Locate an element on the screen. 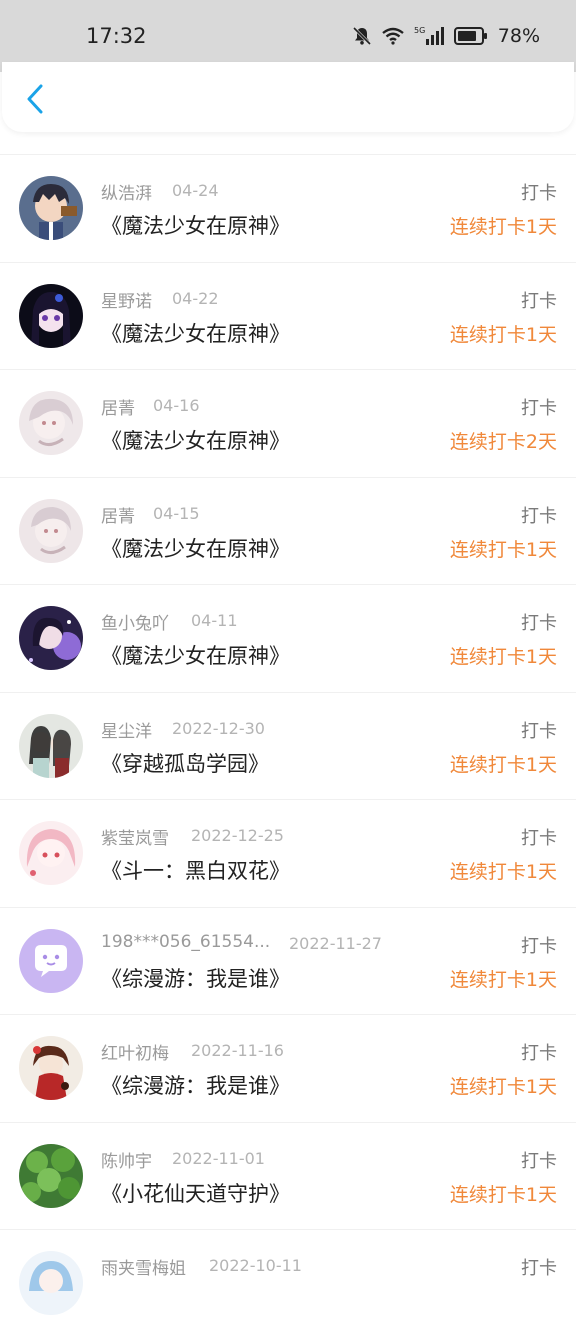 This screenshot has width=576, height=1337. user-name: 纵浩湃 is located at coordinates (126, 194).